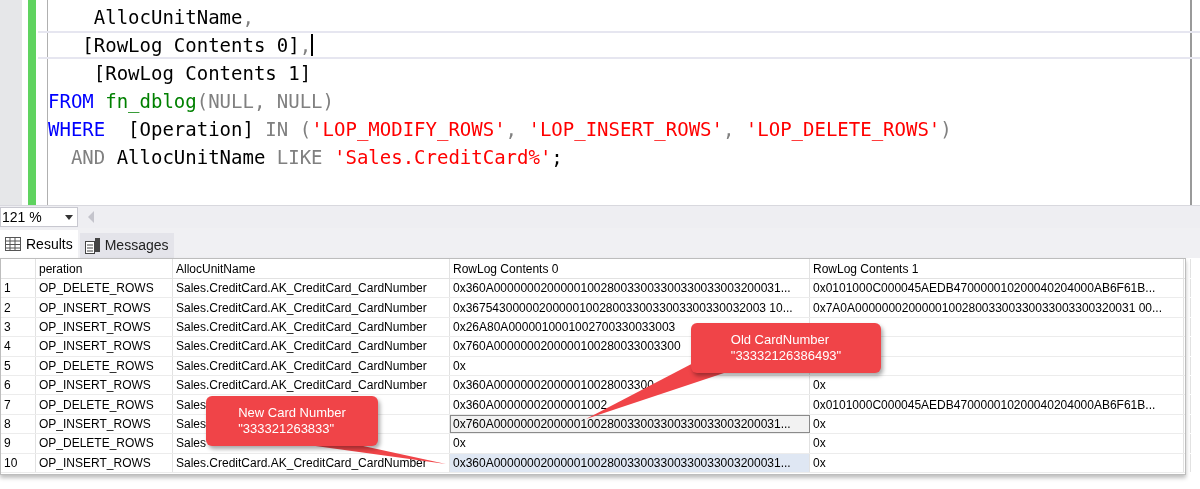  I want to click on code-token: [RowLog Contents 1], so click(202, 73).